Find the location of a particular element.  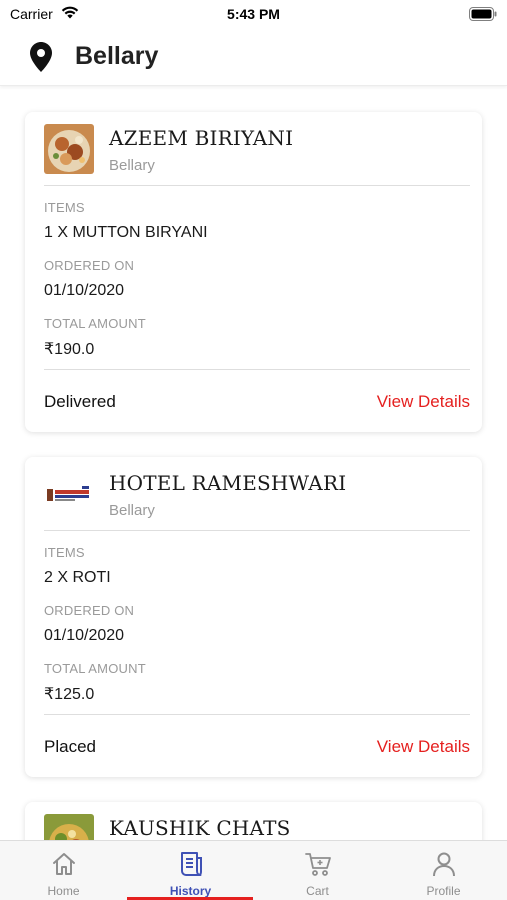

total-amount-value: ₹190.0 is located at coordinates (69, 349).